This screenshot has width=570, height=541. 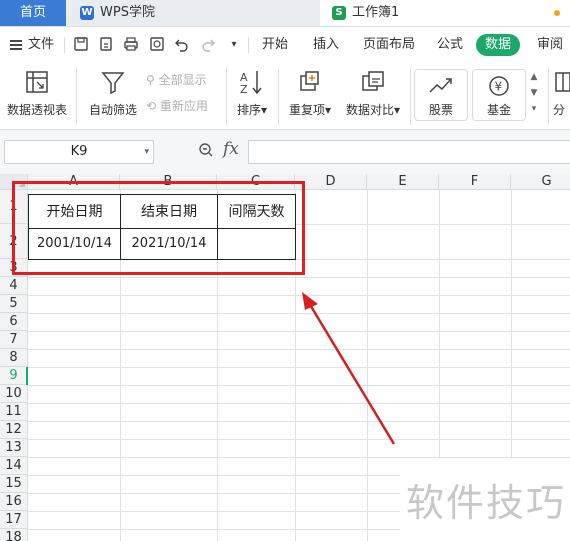 What do you see at coordinates (14, 286) in the screenshot?
I see `row-header-4: 4` at bounding box center [14, 286].